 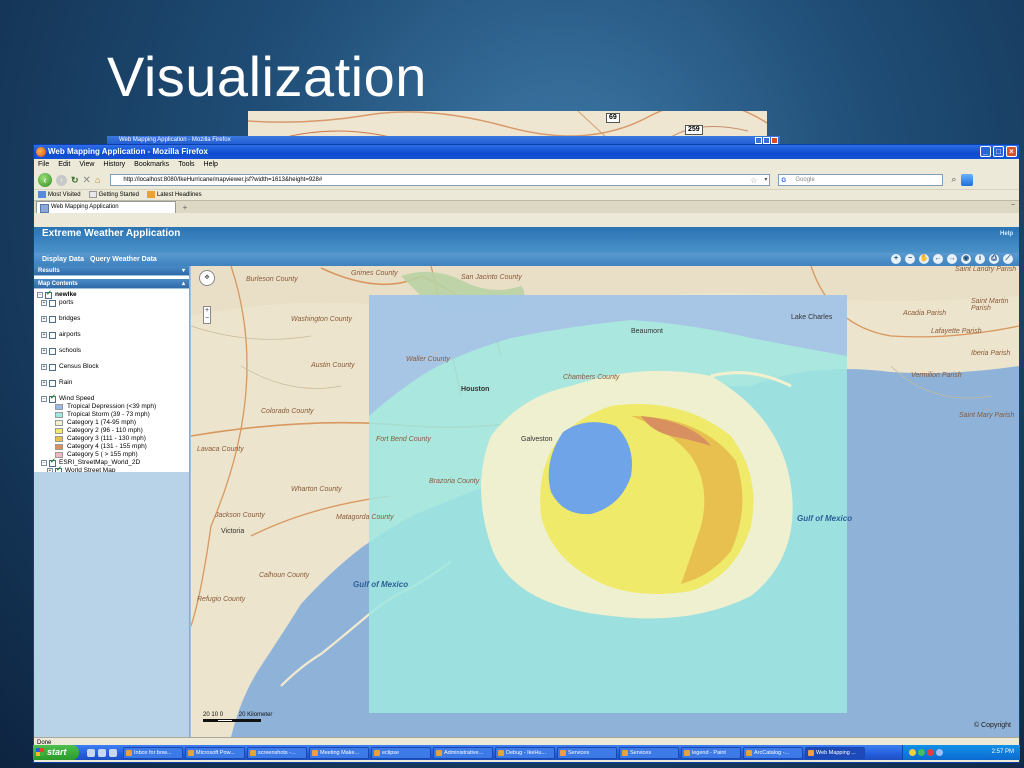 I want to click on results-panel-header: Results ▾, so click(x=111, y=271).